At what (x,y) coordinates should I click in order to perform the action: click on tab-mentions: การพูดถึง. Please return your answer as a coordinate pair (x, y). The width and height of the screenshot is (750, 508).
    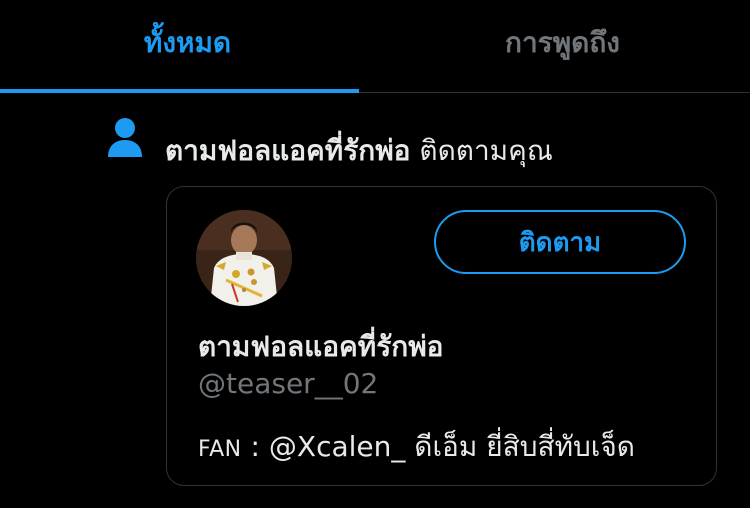
    Looking at the image, I should click on (562, 46).